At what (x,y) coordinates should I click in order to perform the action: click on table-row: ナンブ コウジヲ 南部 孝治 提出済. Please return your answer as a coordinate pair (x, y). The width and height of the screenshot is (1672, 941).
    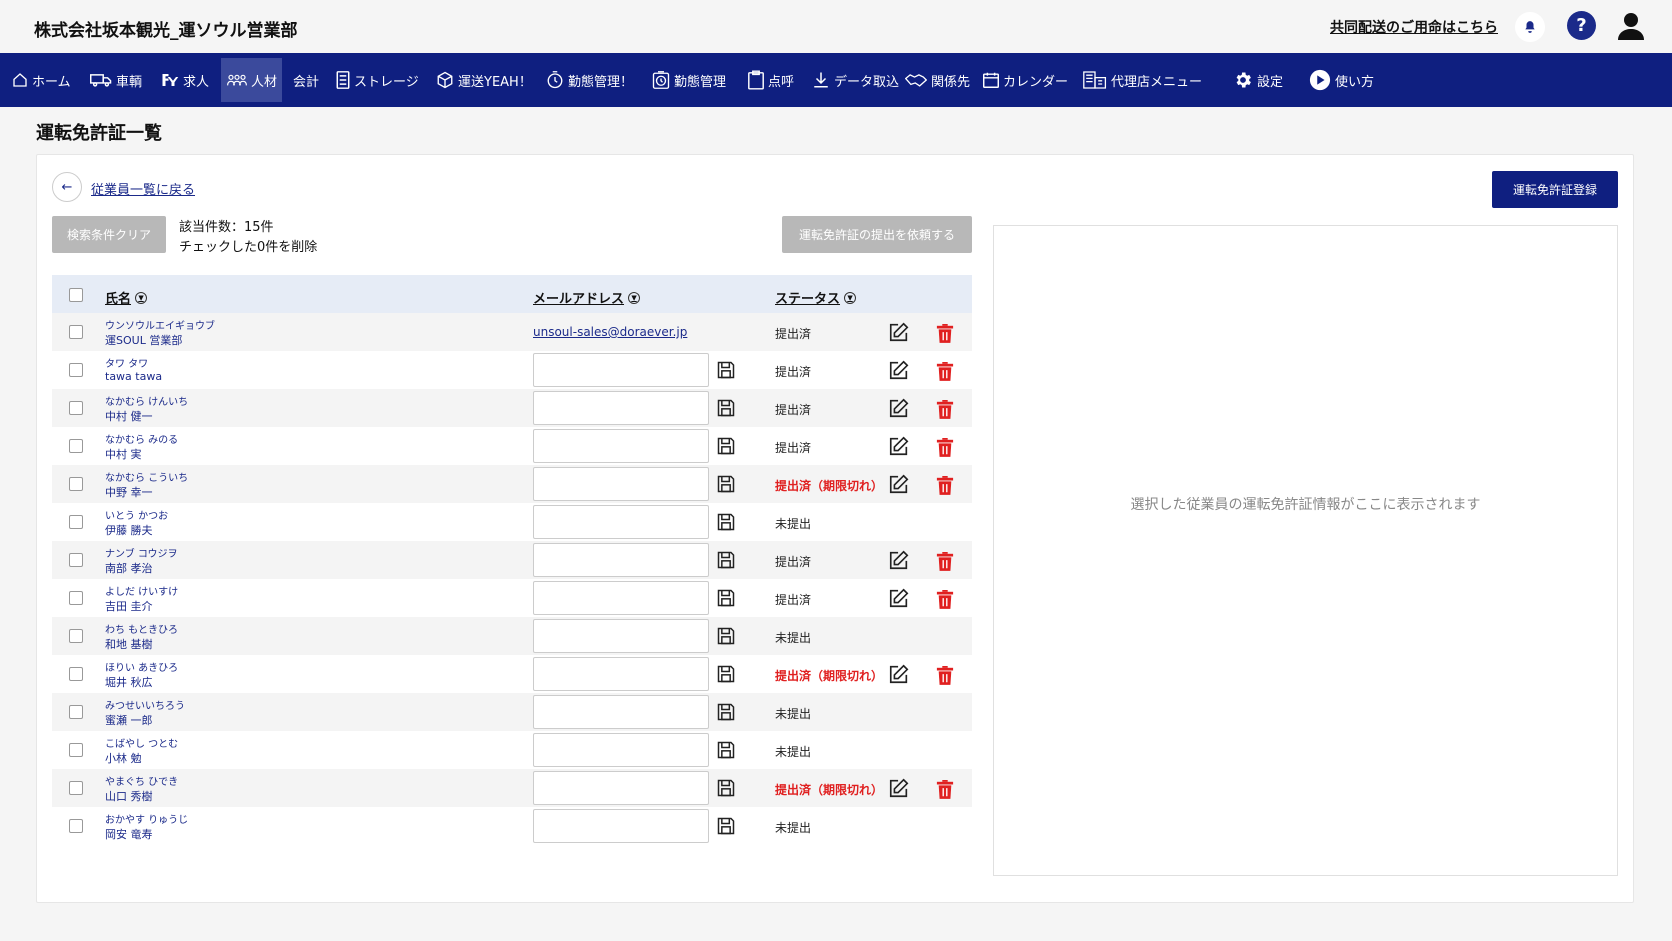
    Looking at the image, I should click on (512, 560).